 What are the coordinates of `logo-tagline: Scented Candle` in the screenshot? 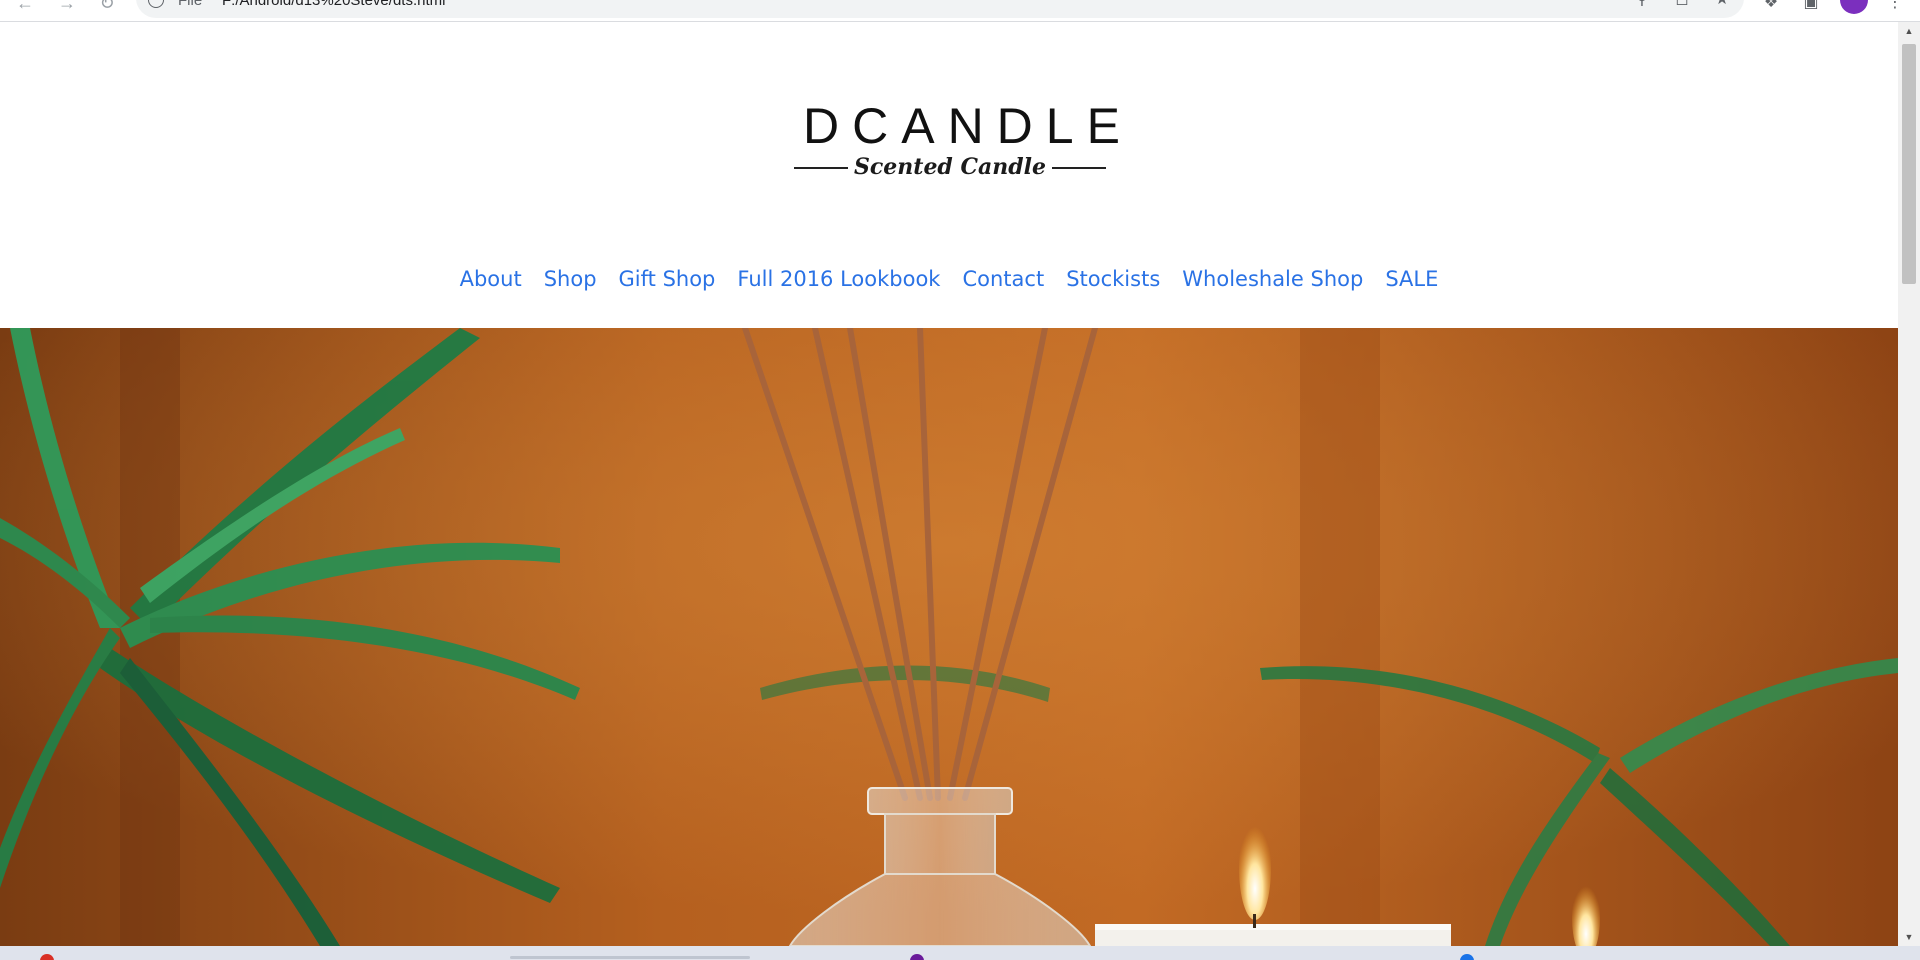 It's located at (950, 167).